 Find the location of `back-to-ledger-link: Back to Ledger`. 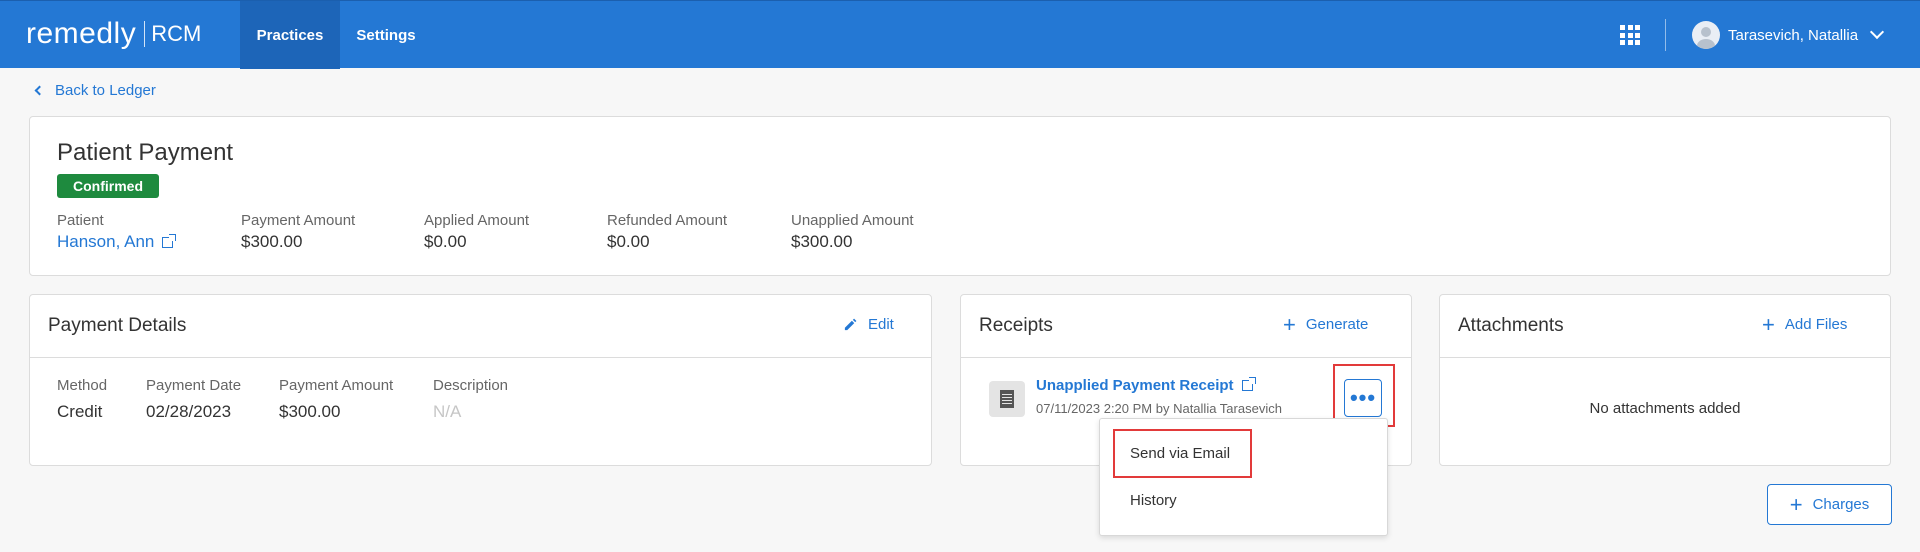

back-to-ledger-link: Back to Ledger is located at coordinates (95, 90).